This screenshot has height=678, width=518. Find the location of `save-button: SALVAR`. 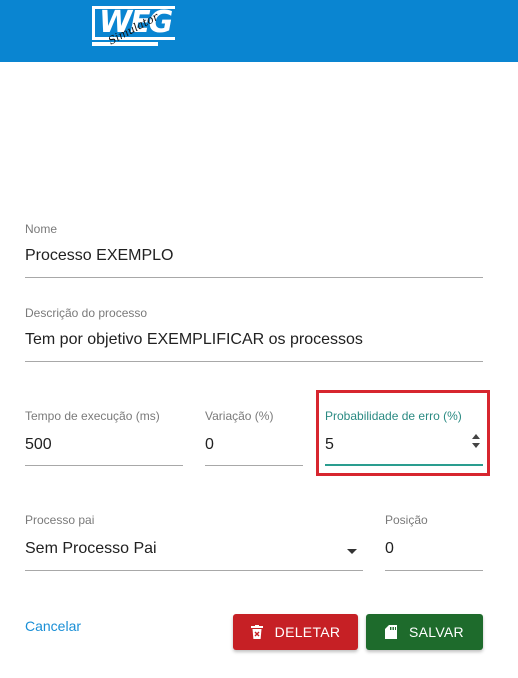

save-button: SALVAR is located at coordinates (424, 632).